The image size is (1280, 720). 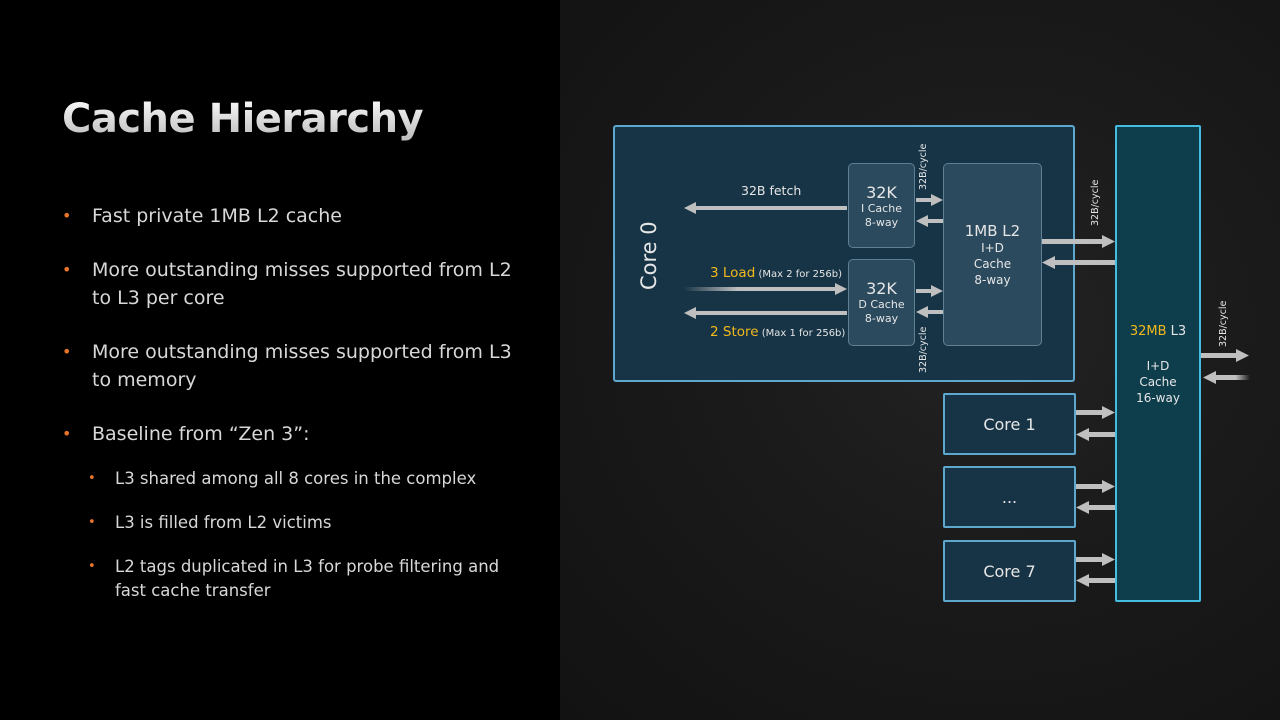 What do you see at coordinates (765, 289) in the screenshot?
I see `load-arrow` at bounding box center [765, 289].